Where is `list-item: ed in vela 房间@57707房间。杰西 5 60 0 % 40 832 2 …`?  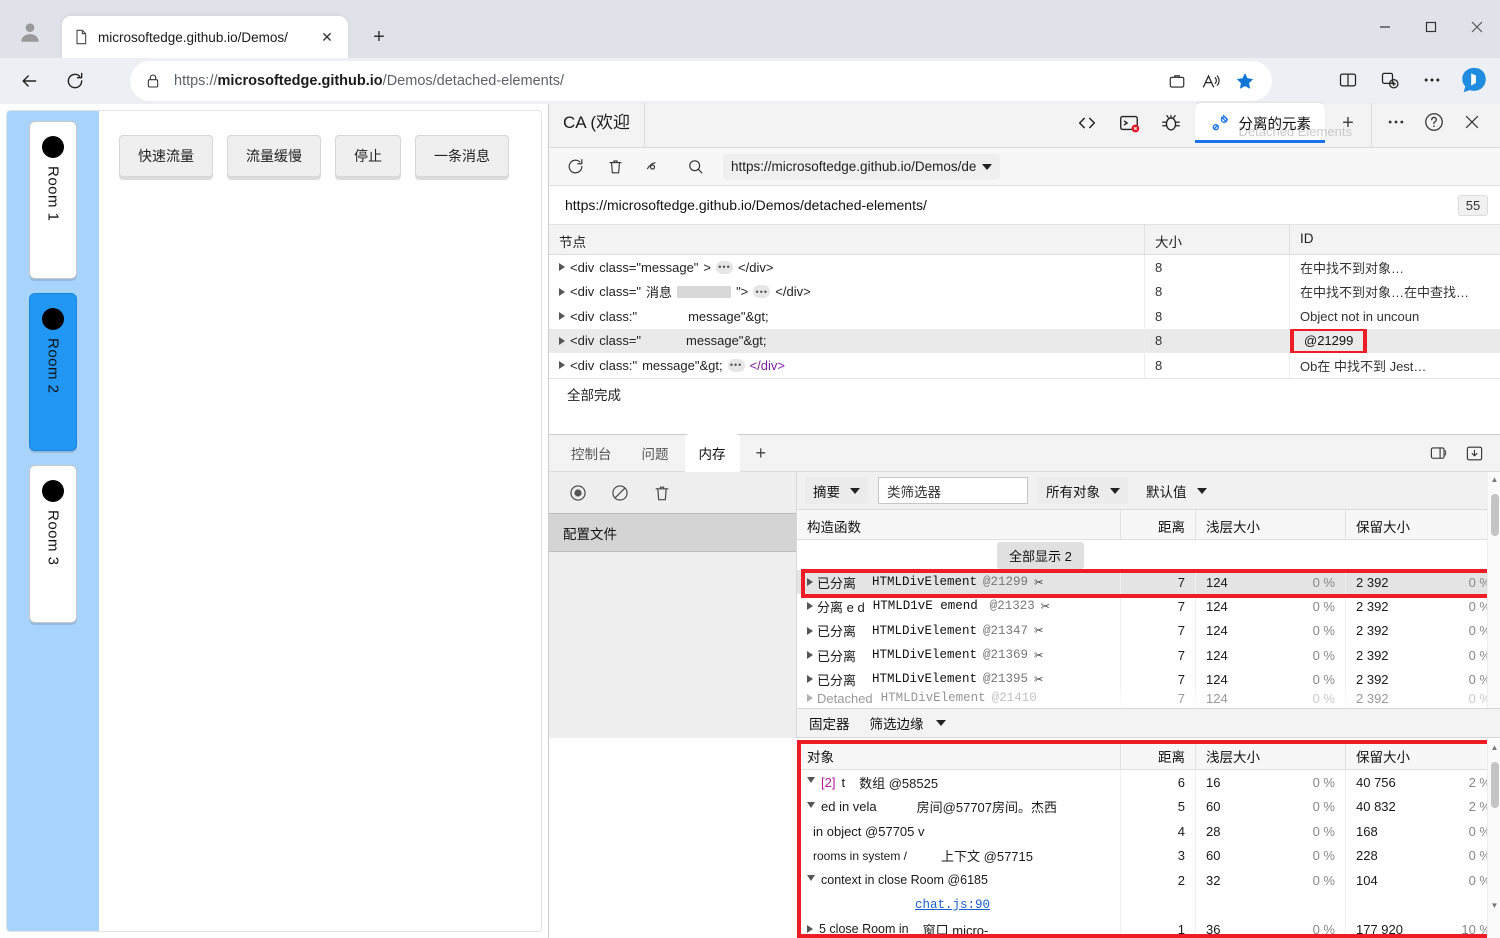
list-item: ed in vela 房间@57707房间。杰西 5 60 0 % 40 832 2 … is located at coordinates (1148, 806).